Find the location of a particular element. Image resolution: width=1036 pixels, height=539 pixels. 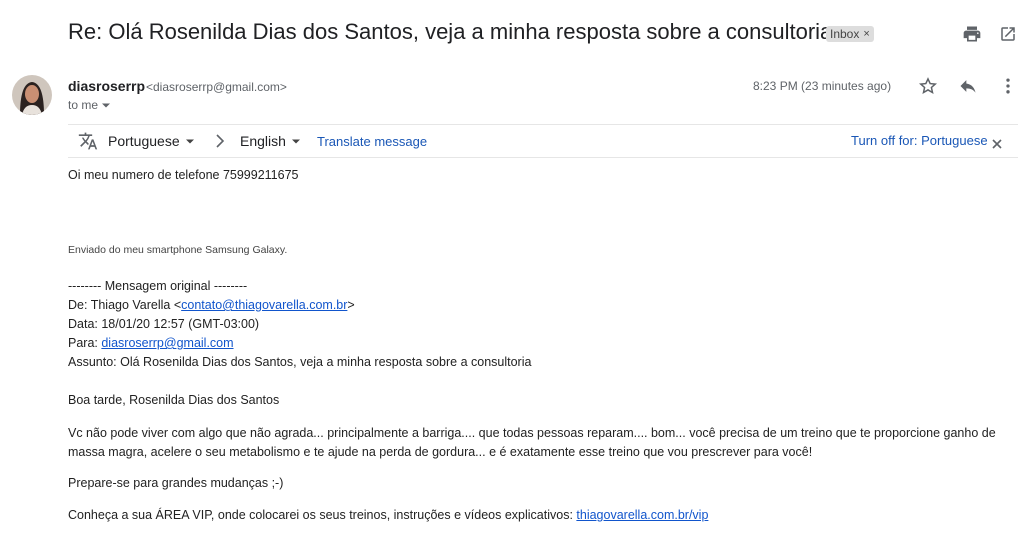

more-vert-icon is located at coordinates (1008, 86).